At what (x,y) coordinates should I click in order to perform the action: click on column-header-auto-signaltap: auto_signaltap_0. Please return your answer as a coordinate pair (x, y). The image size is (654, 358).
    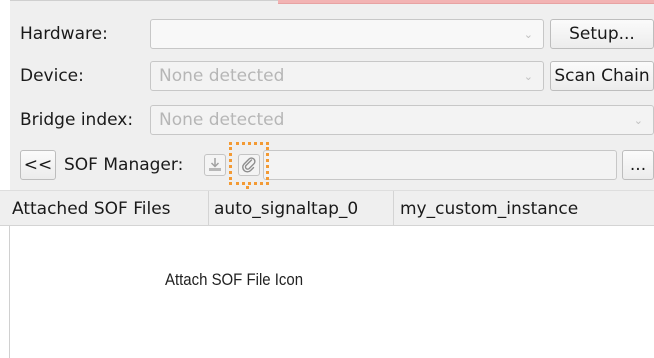
    Looking at the image, I should click on (286, 209).